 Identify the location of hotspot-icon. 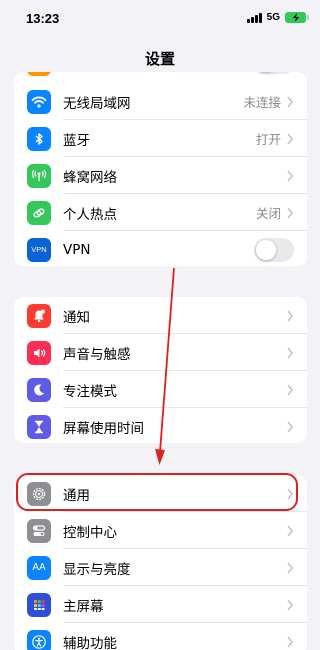
(39, 212).